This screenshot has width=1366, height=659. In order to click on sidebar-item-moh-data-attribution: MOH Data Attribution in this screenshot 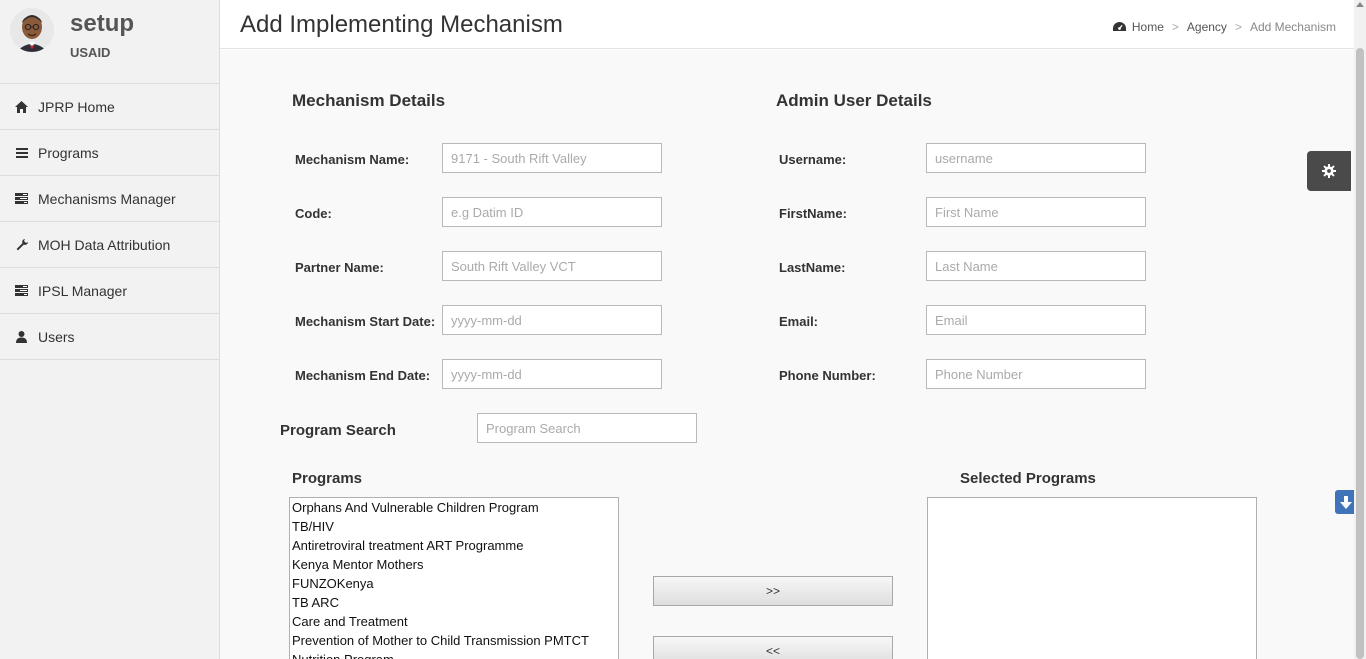, I will do `click(109, 245)`.